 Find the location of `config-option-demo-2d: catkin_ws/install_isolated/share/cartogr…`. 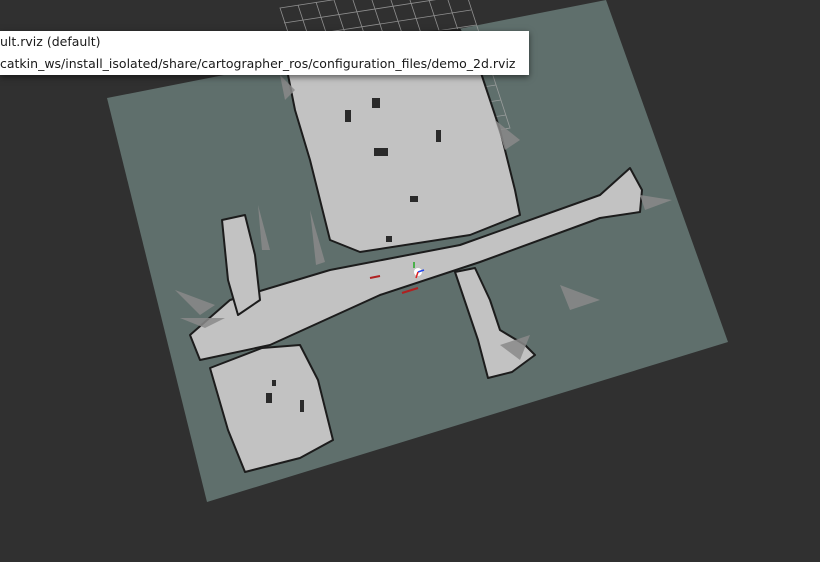

config-option-demo-2d: catkin_ws/install_isolated/share/cartogr… is located at coordinates (264, 64).